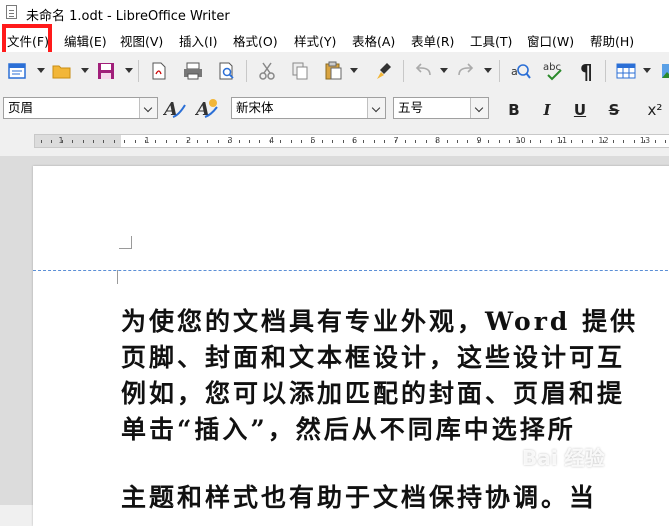  What do you see at coordinates (514, 110) in the screenshot?
I see `bold-button: B` at bounding box center [514, 110].